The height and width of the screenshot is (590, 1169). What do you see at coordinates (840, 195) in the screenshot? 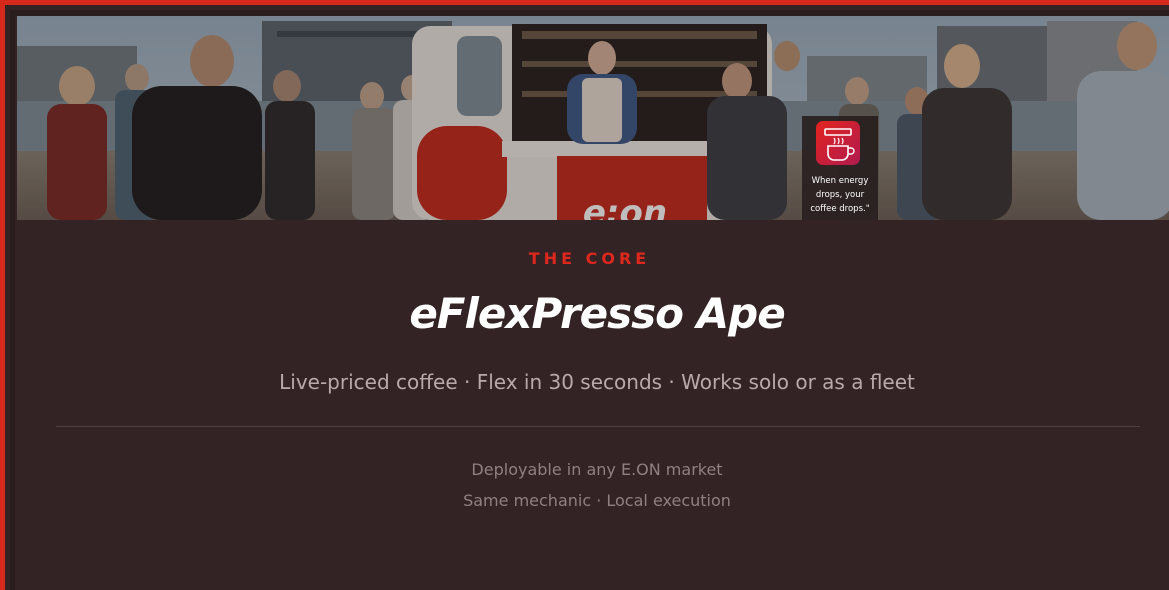
I see `badge-caption: When energy drops, your coffee drops."` at bounding box center [840, 195].